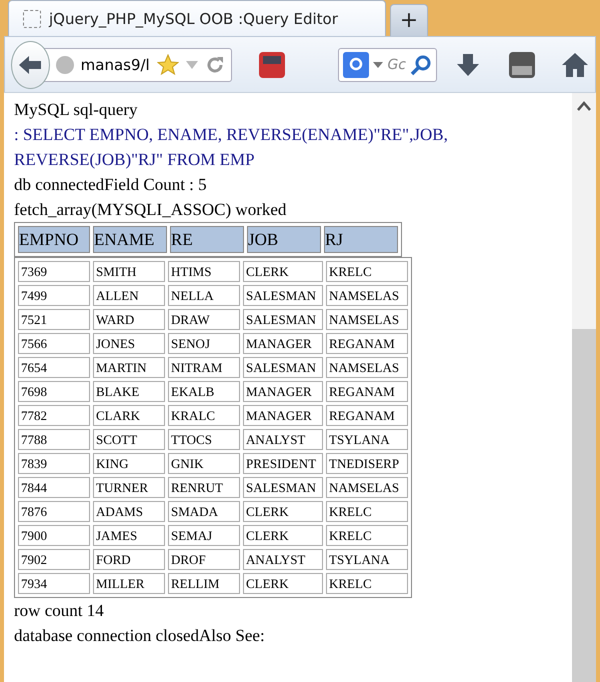 The height and width of the screenshot is (682, 600). Describe the element at coordinates (129, 391) in the screenshot. I see `table-cell: BLAKE` at that location.